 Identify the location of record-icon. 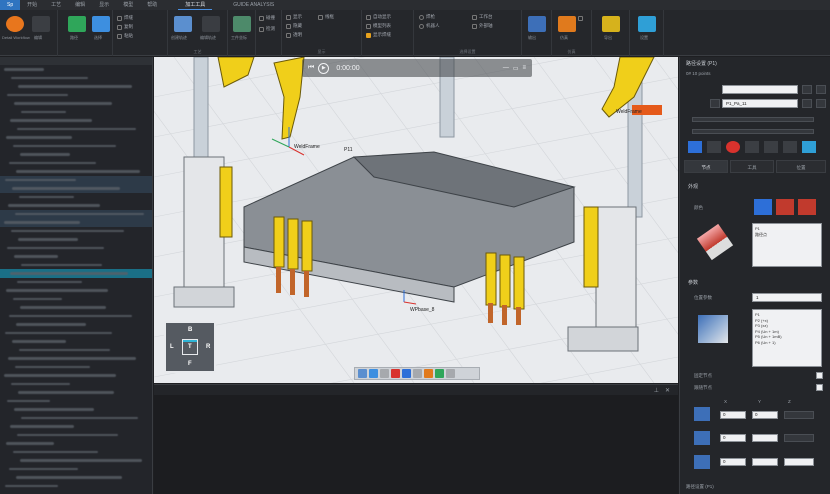
(733, 147).